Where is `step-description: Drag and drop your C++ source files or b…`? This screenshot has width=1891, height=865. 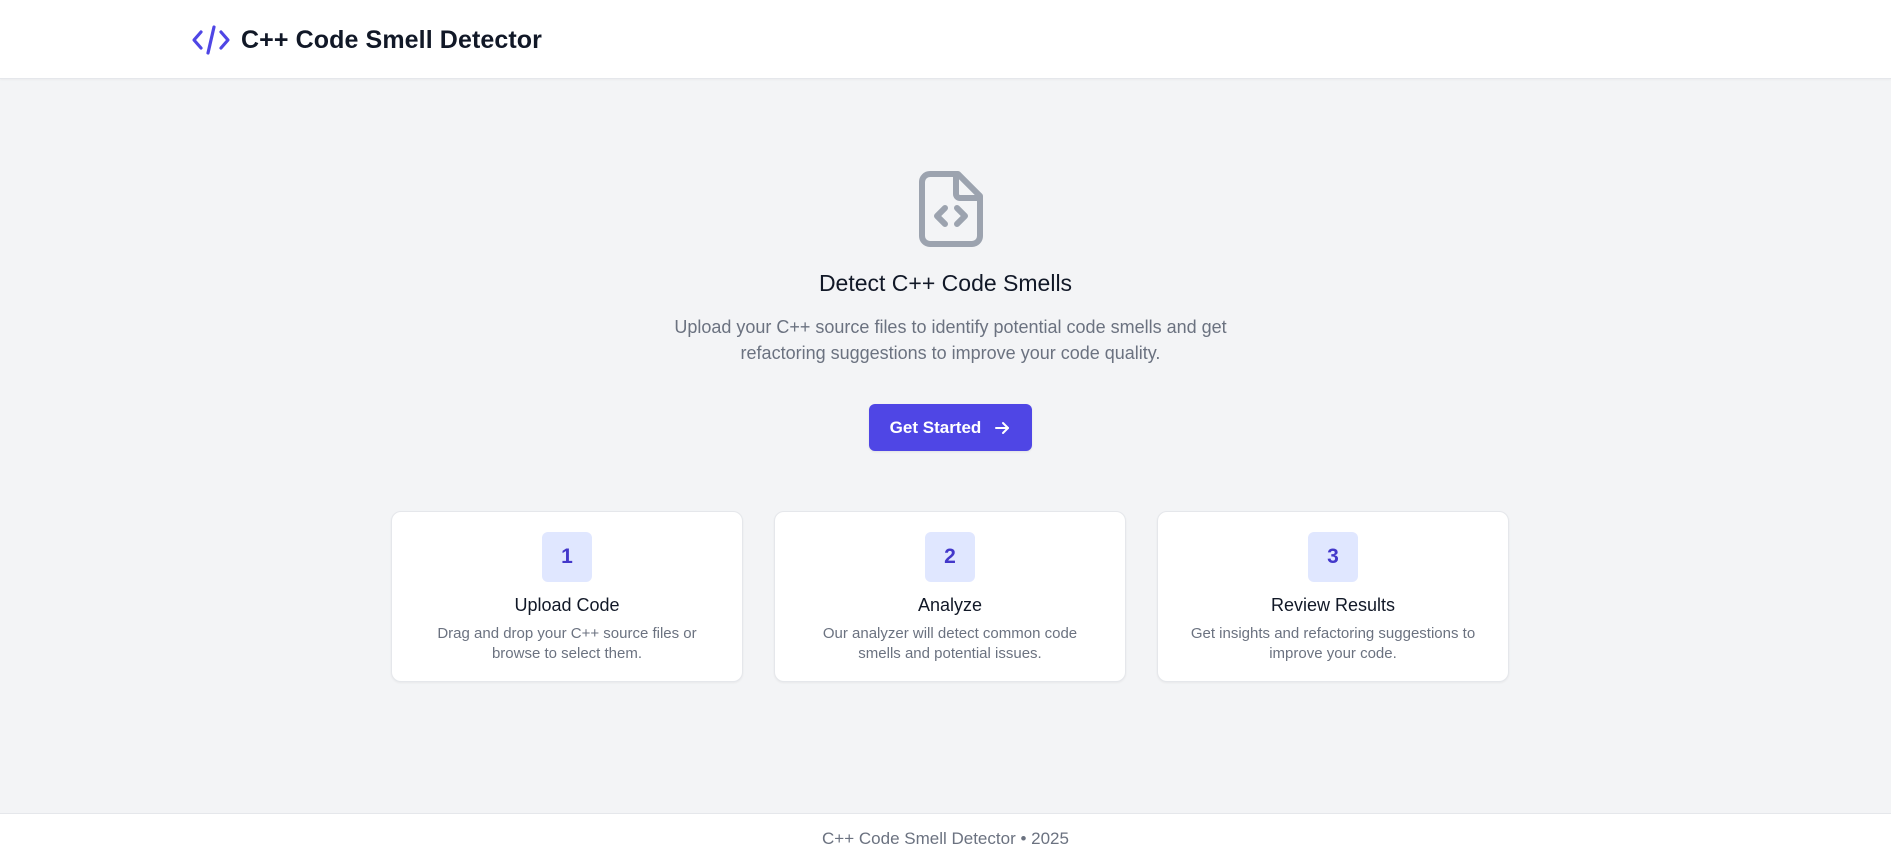 step-description: Drag and drop your C++ source files or b… is located at coordinates (567, 643).